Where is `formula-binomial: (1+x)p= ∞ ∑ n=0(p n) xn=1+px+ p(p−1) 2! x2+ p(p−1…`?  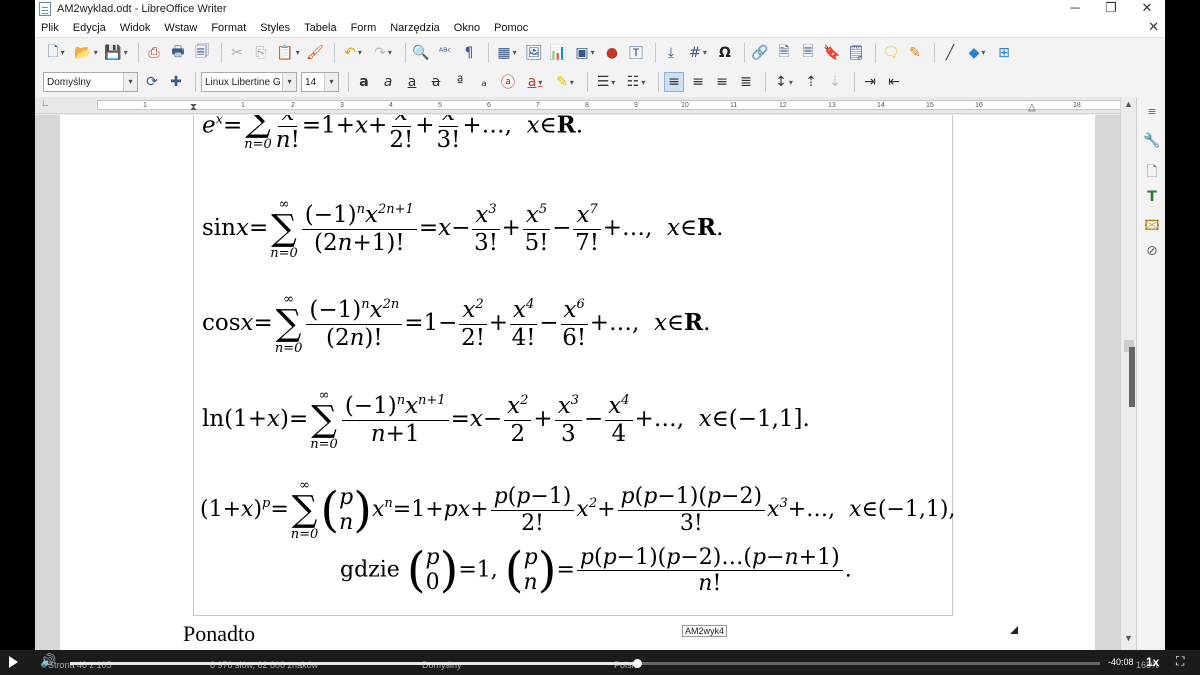
formula-binomial: (1+x)p= ∞ ∑ n=0(p n) xn=1+px+ p(p−1) 2! x2+ p(p−1… is located at coordinates (577, 510).